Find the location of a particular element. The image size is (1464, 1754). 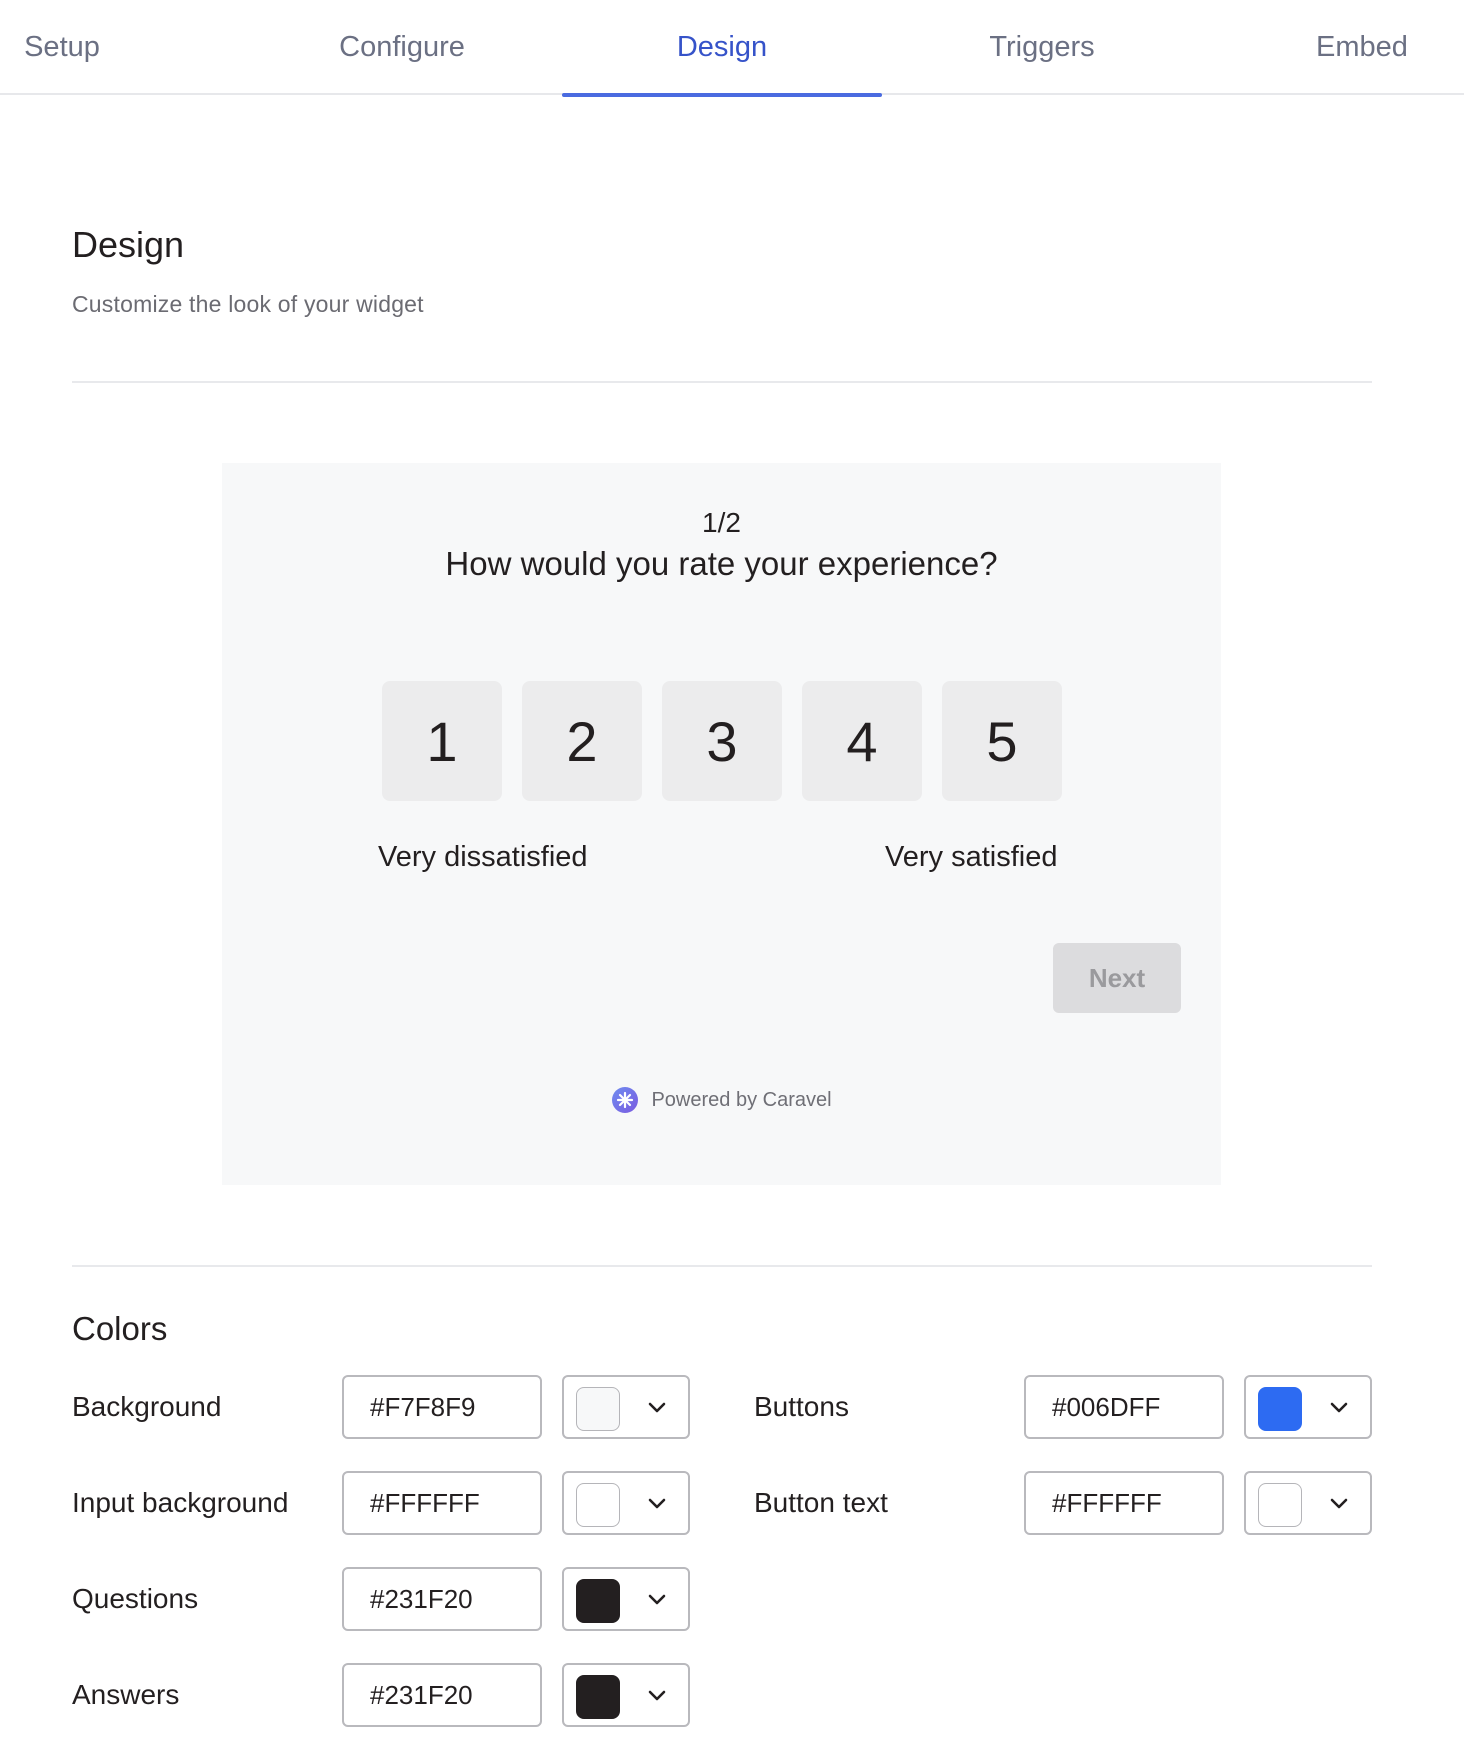

color-label: Background is located at coordinates (147, 1406).